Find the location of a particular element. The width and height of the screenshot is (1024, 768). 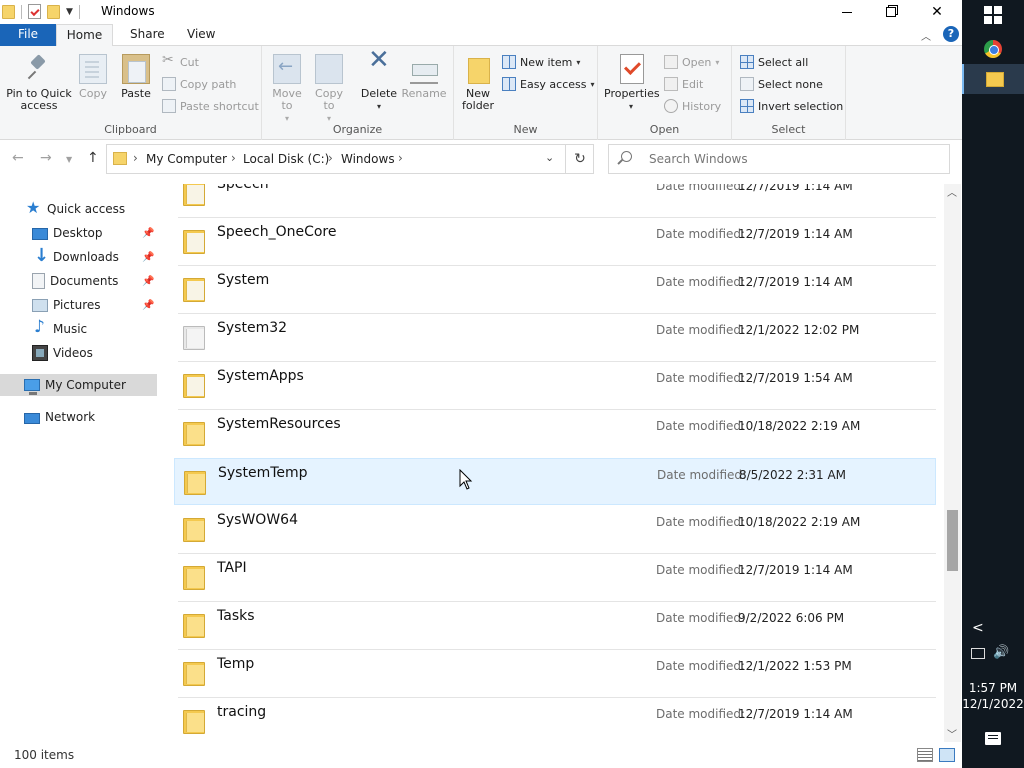

paste-label: Paste is located at coordinates (136, 93).